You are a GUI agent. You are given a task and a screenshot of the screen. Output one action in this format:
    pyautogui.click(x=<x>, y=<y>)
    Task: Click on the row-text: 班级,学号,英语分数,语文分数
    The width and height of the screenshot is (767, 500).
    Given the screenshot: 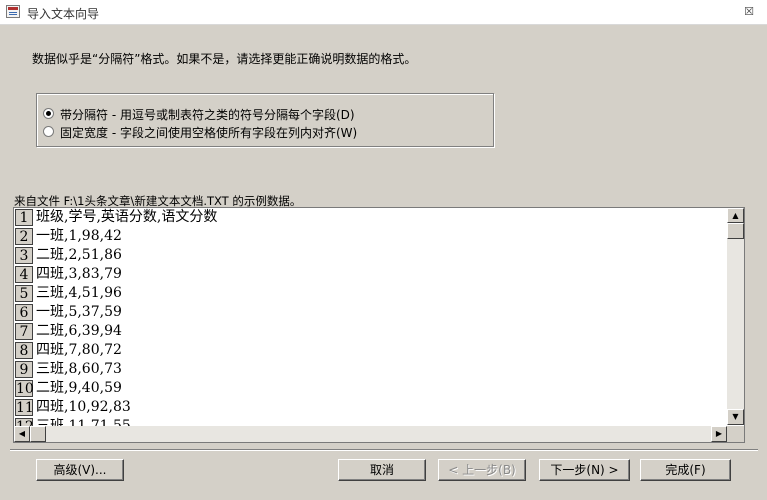 What is the action you would take?
    pyautogui.click(x=127, y=217)
    